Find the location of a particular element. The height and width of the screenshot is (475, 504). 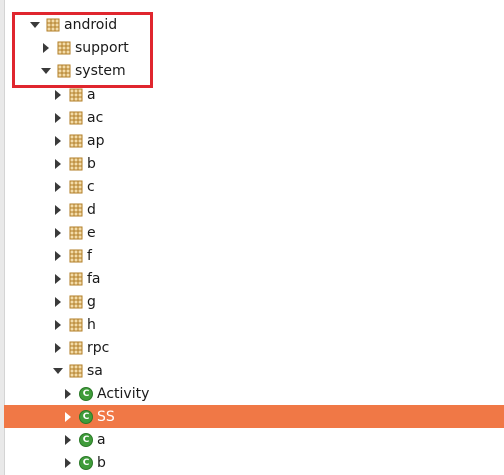

tree-node-b: b is located at coordinates (254, 163).